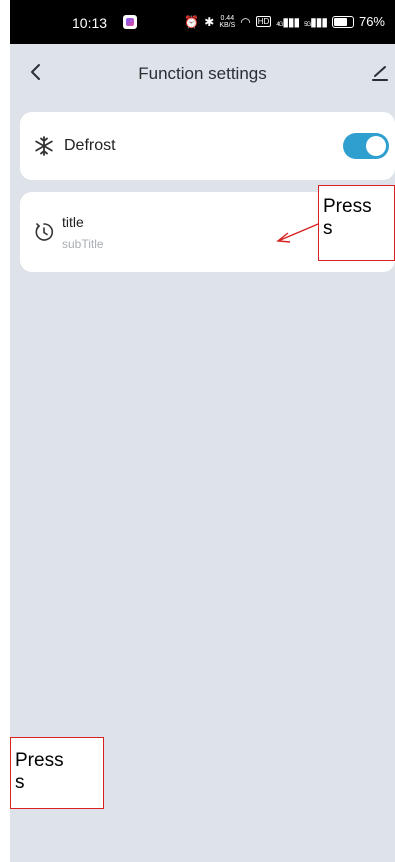 The width and height of the screenshot is (395, 862). I want to click on speed-unit: KB/S, so click(227, 25).